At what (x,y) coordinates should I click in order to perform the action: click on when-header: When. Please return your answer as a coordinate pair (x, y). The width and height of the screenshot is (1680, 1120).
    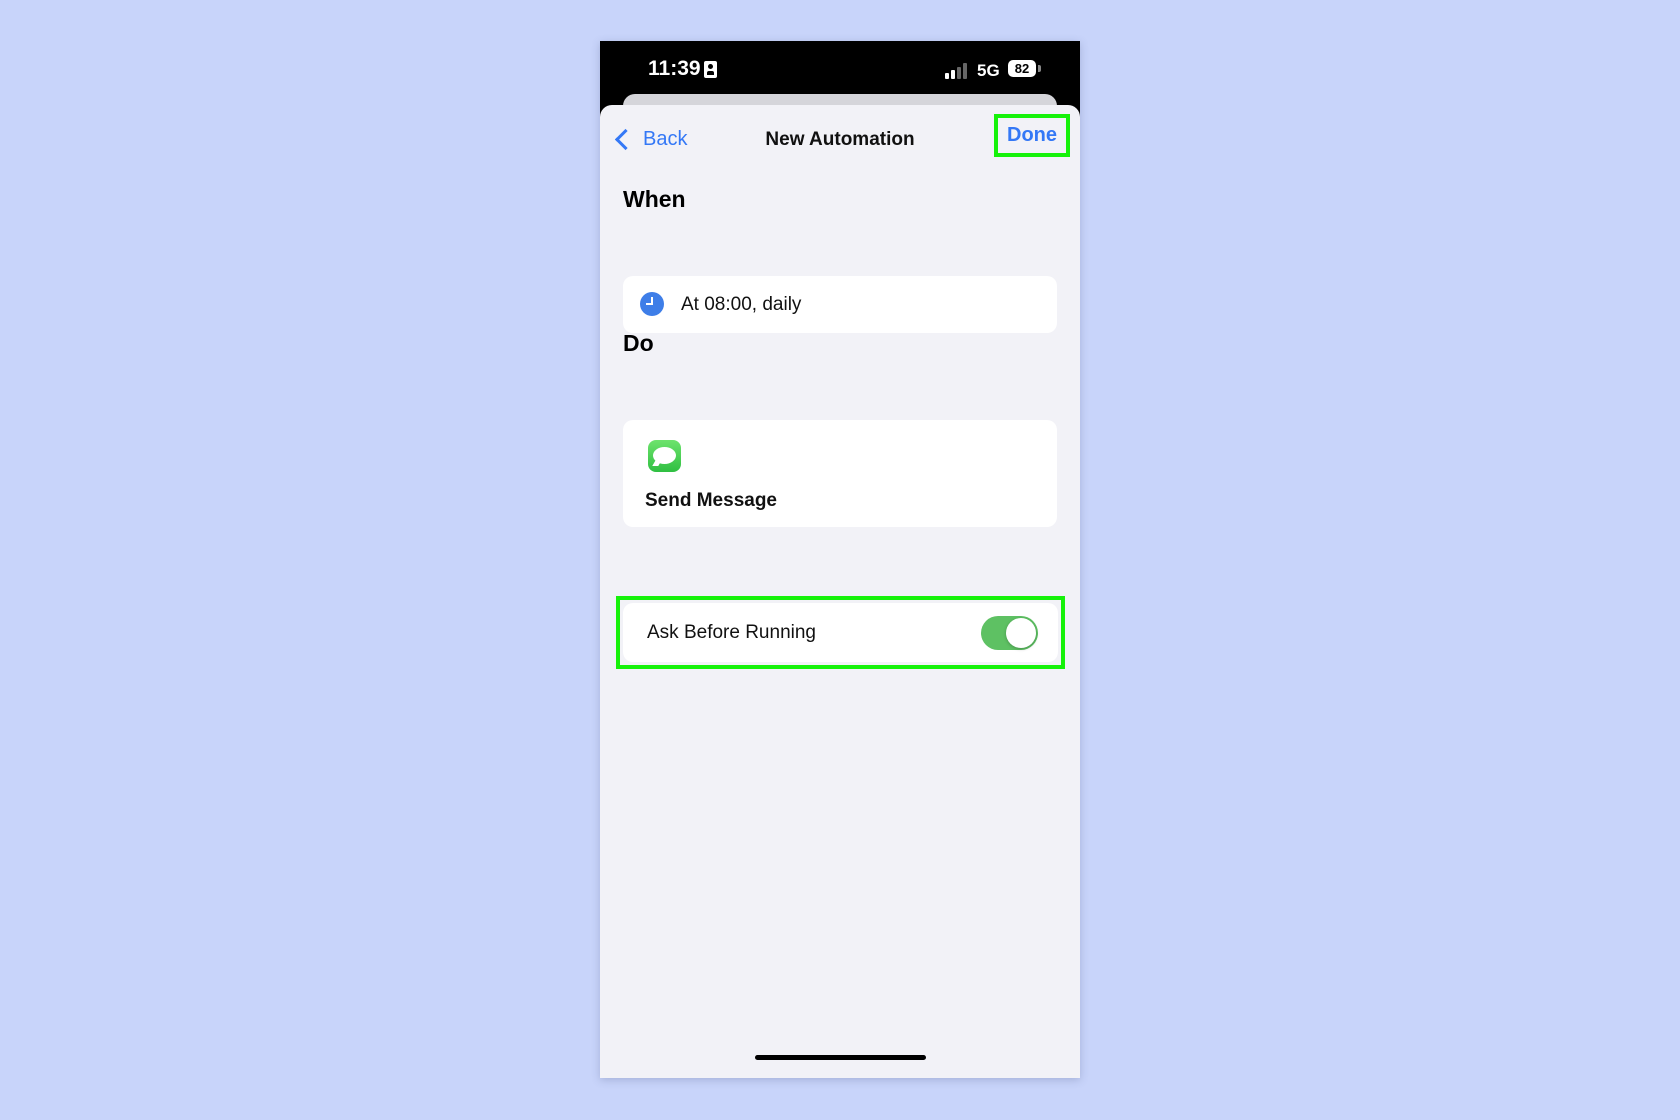
    Looking at the image, I should click on (654, 199).